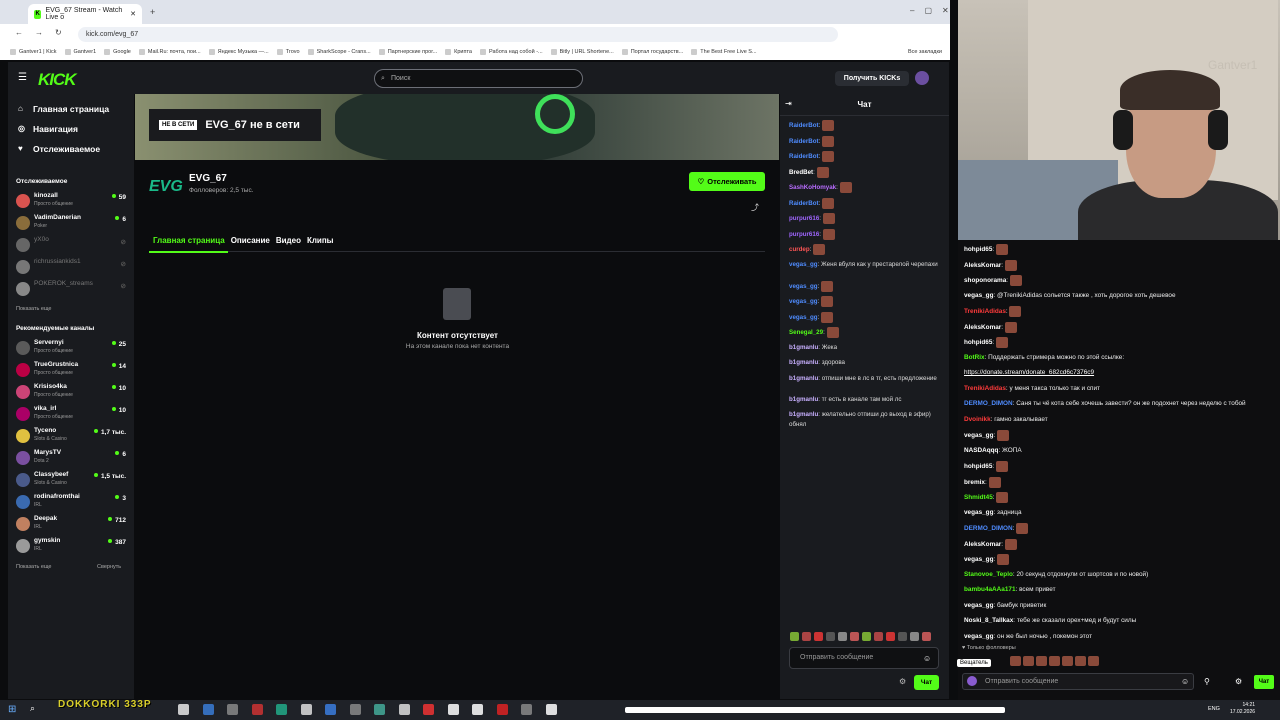 The width and height of the screenshot is (1280, 720). Describe the element at coordinates (974, 482) in the screenshot. I see `overlay-username: bremix` at that location.